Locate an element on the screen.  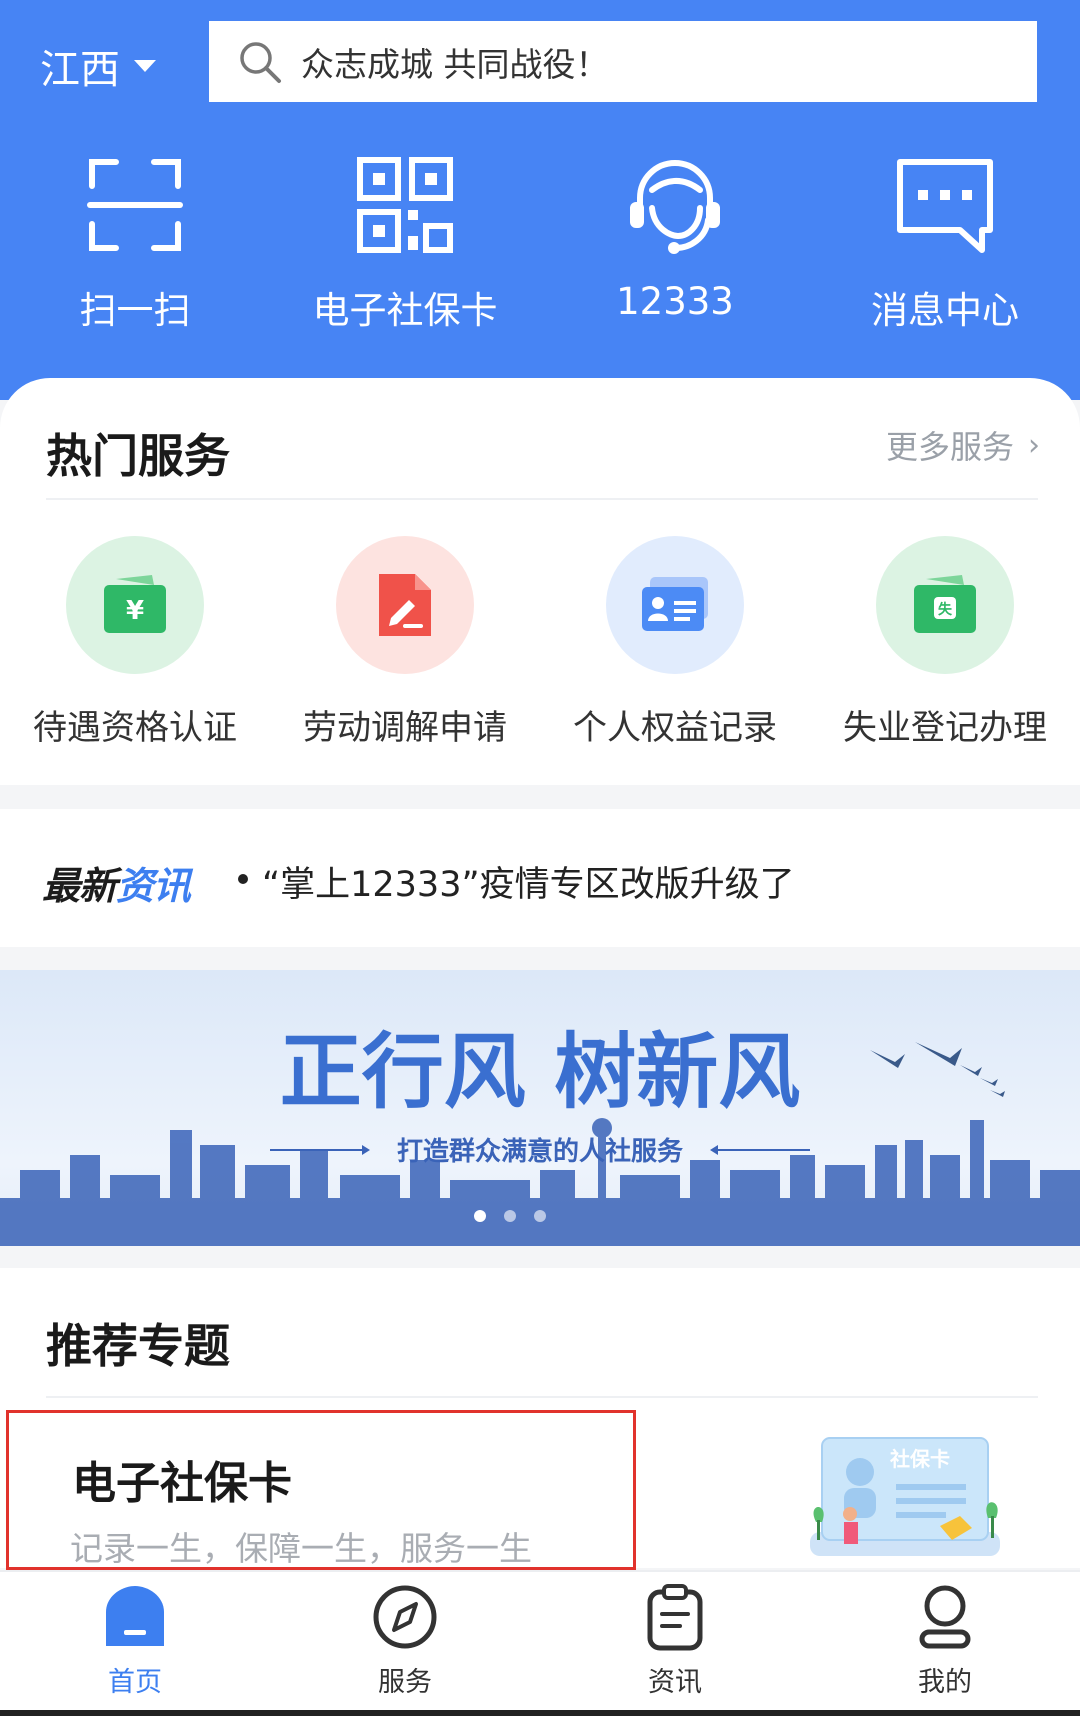
recommend-title: 推荐专题 is located at coordinates (138, 1346).